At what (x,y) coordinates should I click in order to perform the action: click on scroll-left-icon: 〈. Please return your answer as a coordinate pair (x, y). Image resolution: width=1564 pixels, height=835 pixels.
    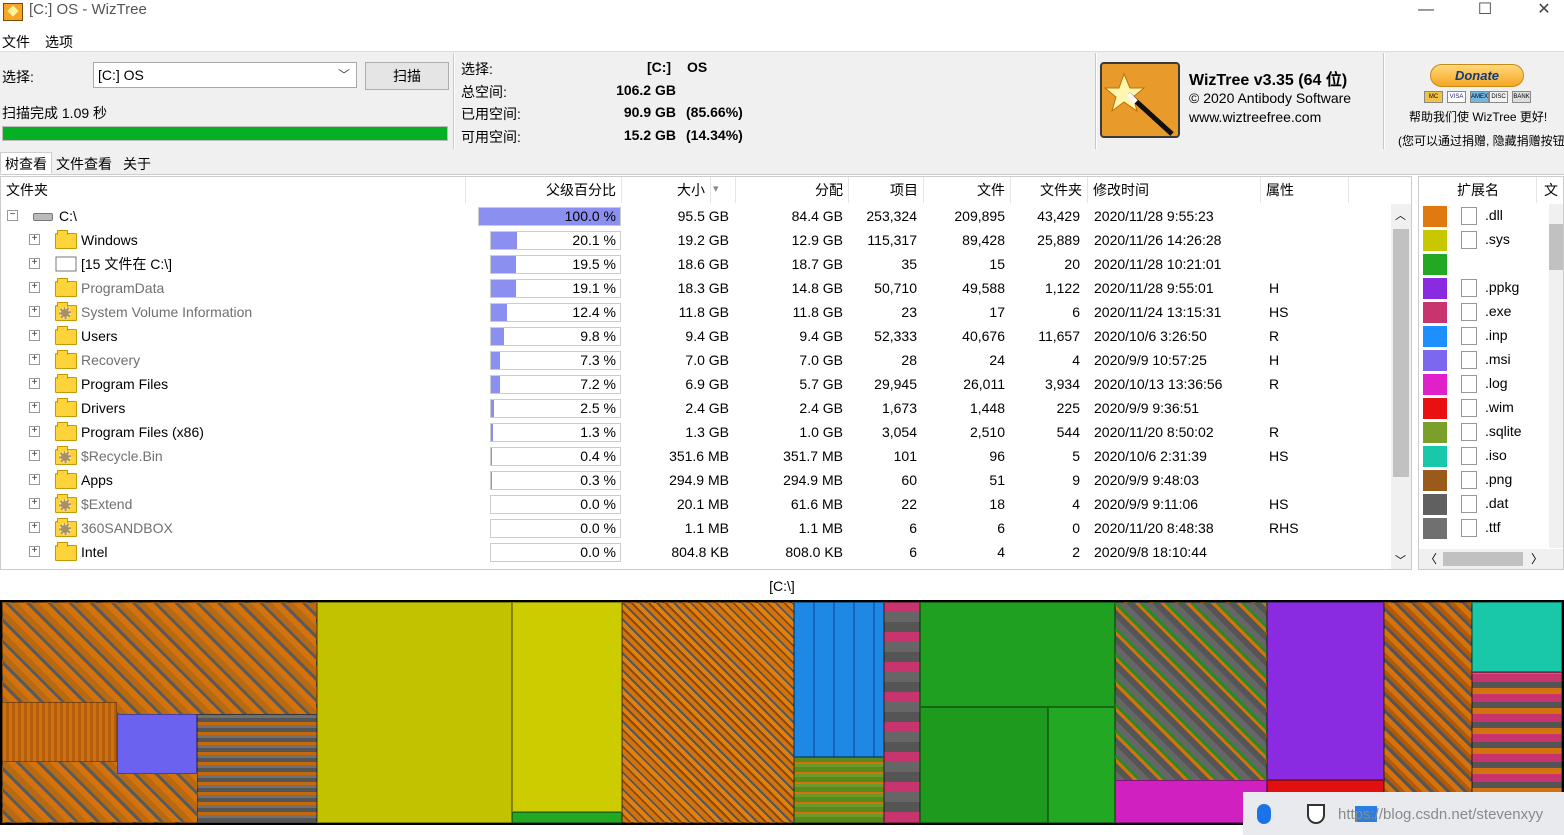
    Looking at the image, I should click on (1431, 558).